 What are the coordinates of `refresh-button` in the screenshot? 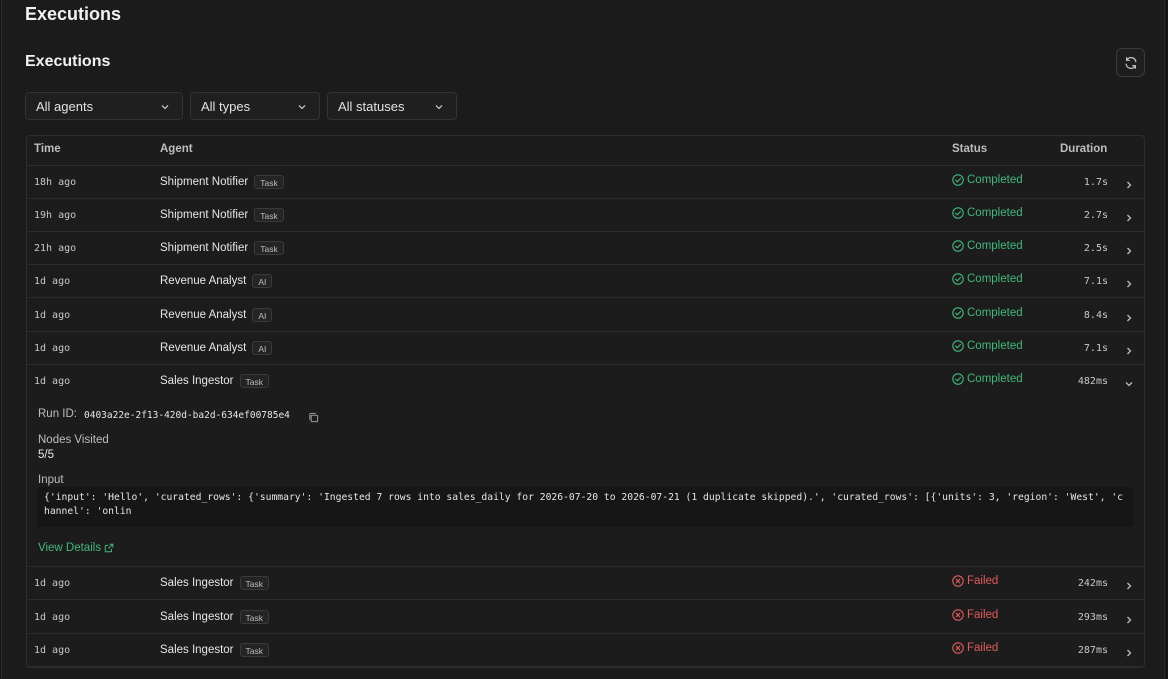 It's located at (1130, 62).